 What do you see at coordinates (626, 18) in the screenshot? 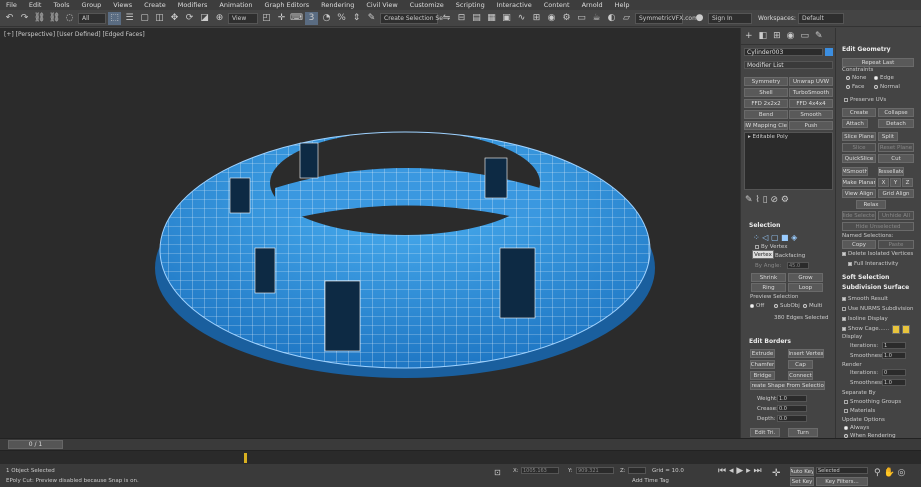
I see `folder-icon: ▱` at bounding box center [626, 18].